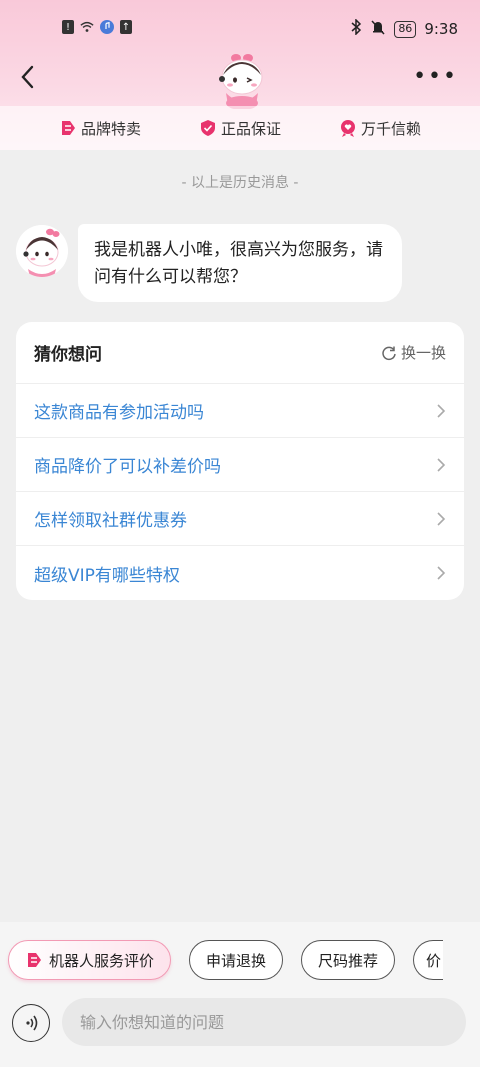 This screenshot has height=1067, width=480. What do you see at coordinates (423, 353) in the screenshot?
I see `refresh-label: 换一换` at bounding box center [423, 353].